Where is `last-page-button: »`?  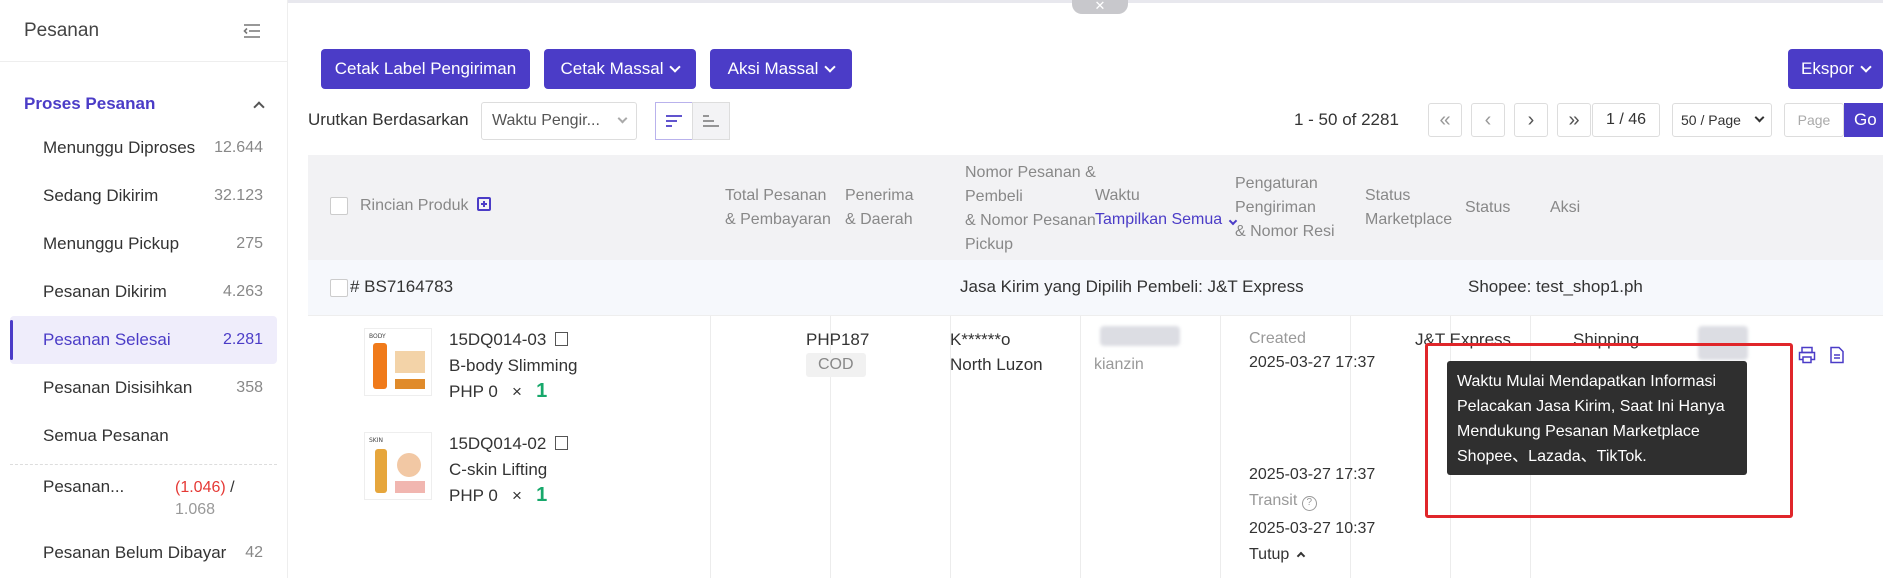 last-page-button: » is located at coordinates (1574, 120).